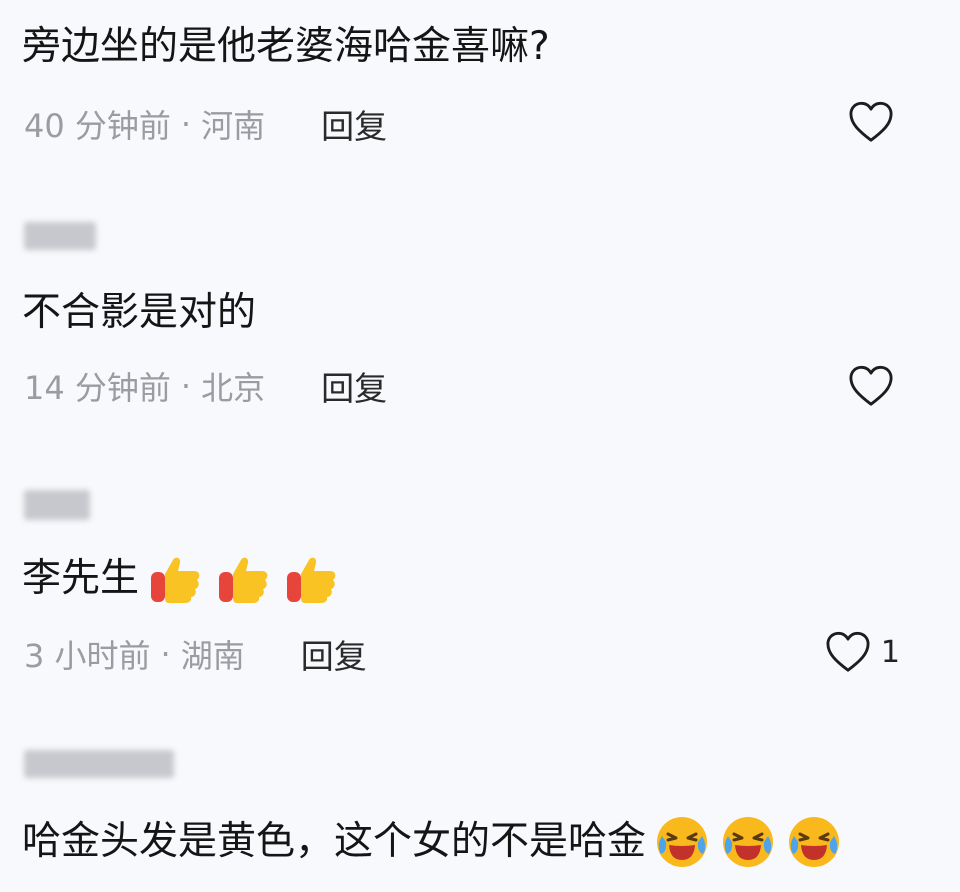 This screenshot has height=892, width=960. I want to click on comment-meta: 14 分钟前 · 北京 回复, so click(205, 386).